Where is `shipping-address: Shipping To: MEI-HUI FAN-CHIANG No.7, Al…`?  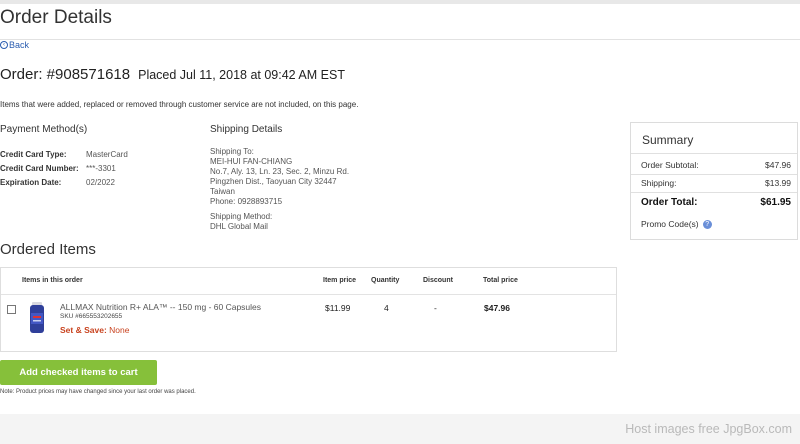 shipping-address: Shipping To: MEI-HUI FAN-CHIANG No.7, Al… is located at coordinates (279, 177).